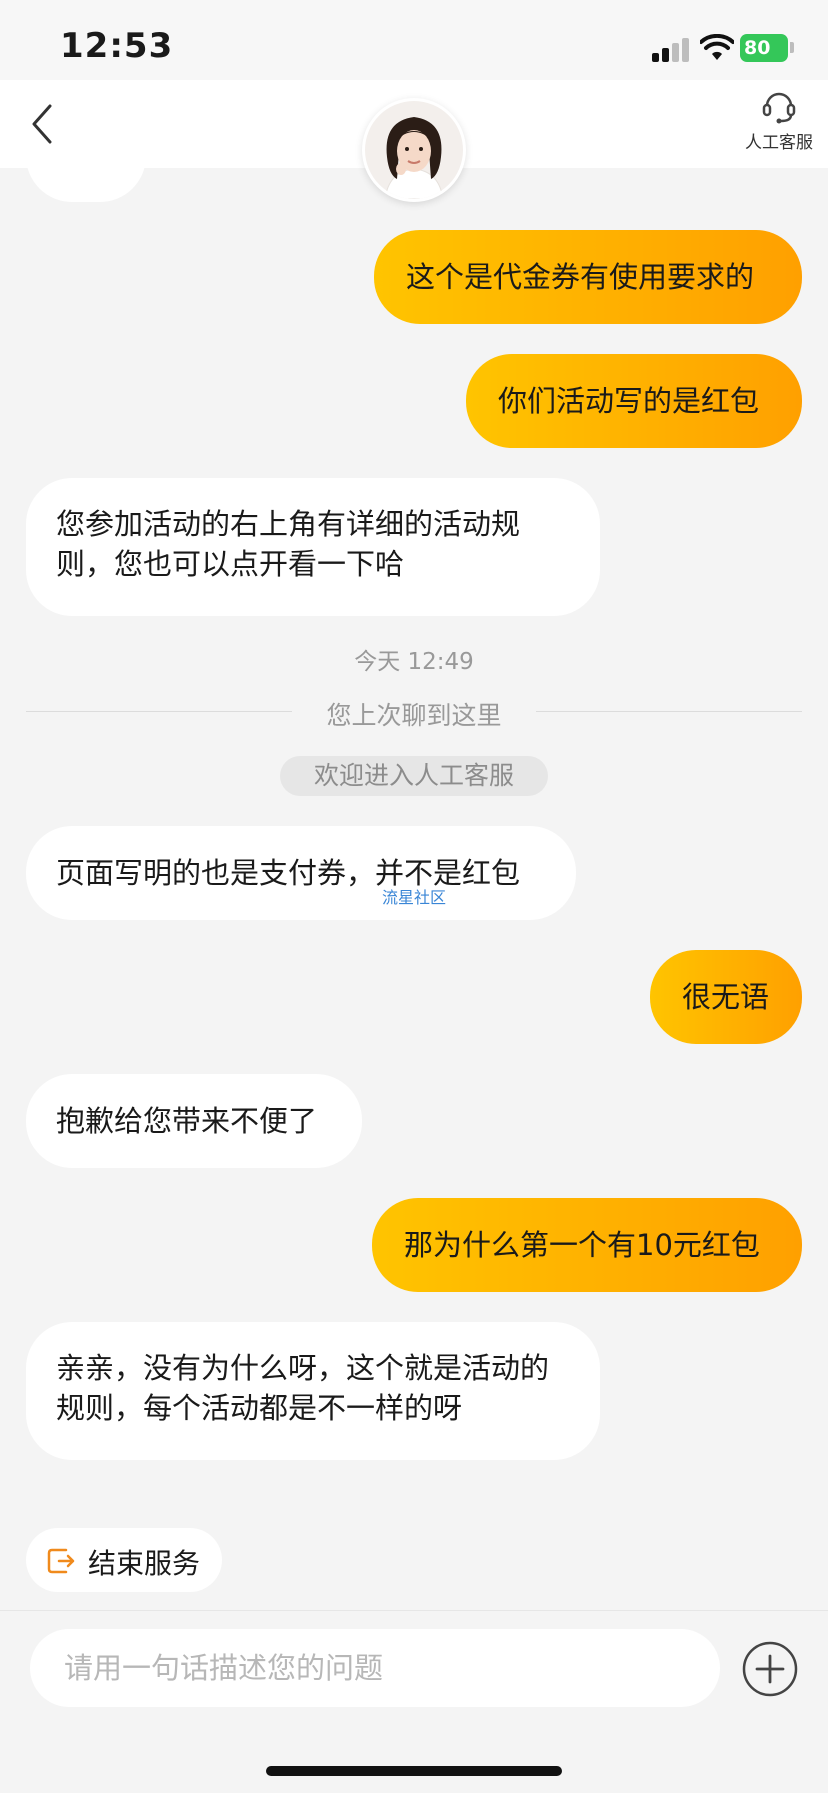  I want to click on message-bubble-outgoing: 这个是代金券有使用要求的, so click(588, 277).